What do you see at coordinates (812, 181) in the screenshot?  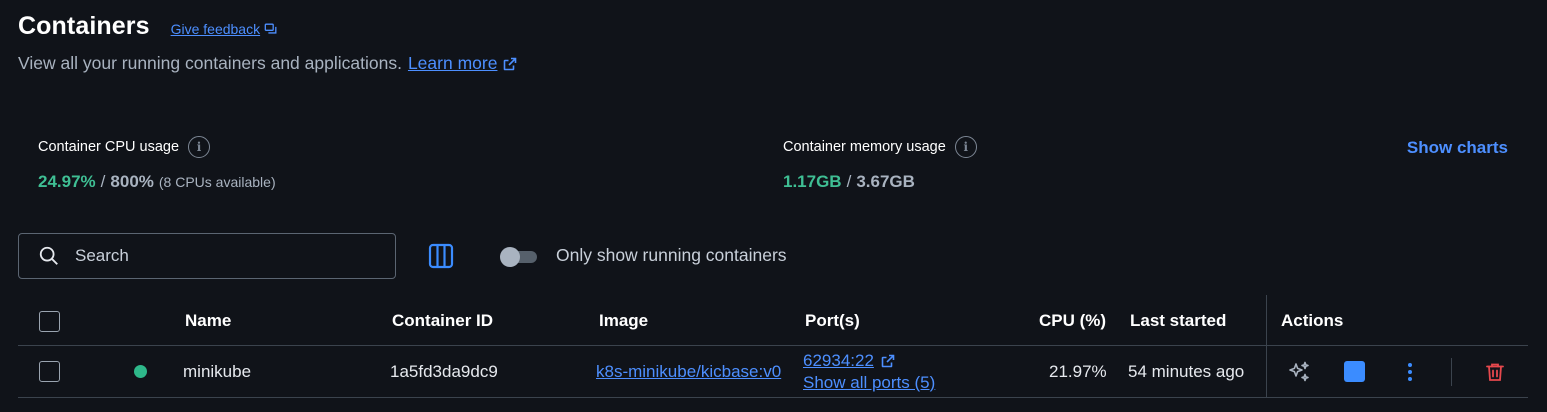 I see `memory-usage-value: 1.17GB` at bounding box center [812, 181].